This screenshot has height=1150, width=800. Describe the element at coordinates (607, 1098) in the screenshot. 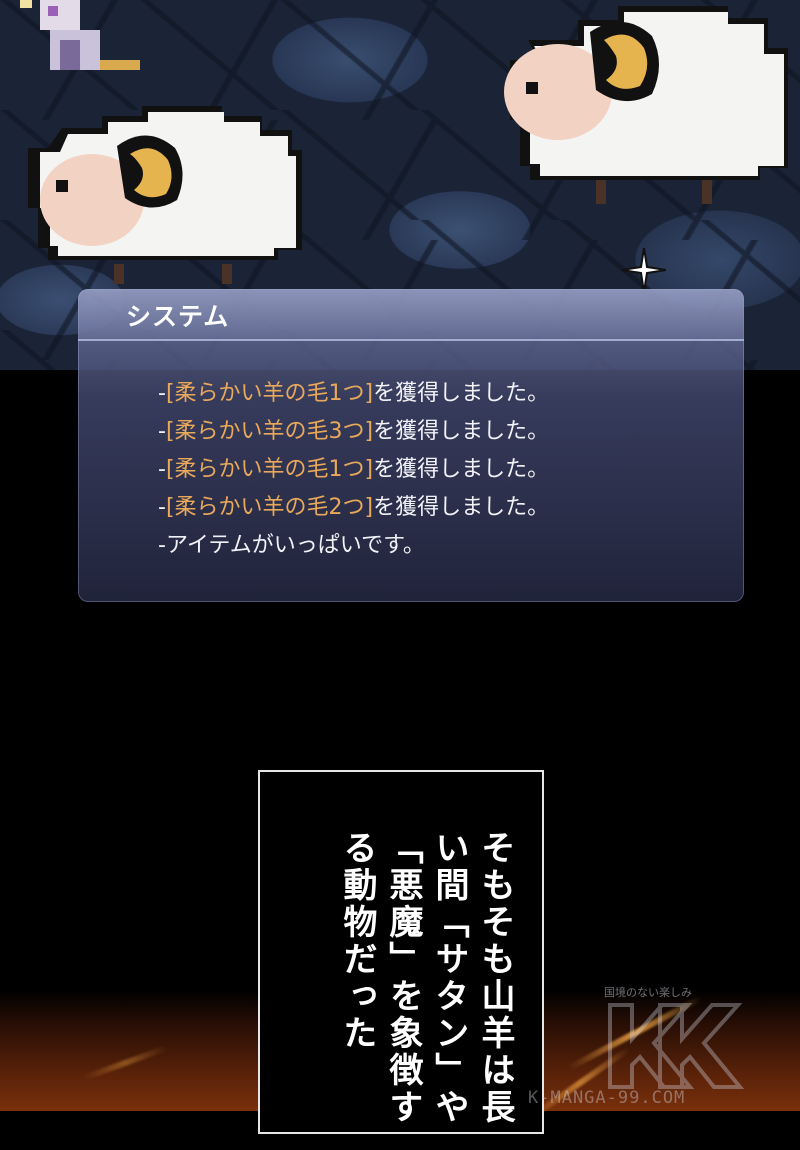

I see `watermark-url: K-MANGA-99.COM` at that location.